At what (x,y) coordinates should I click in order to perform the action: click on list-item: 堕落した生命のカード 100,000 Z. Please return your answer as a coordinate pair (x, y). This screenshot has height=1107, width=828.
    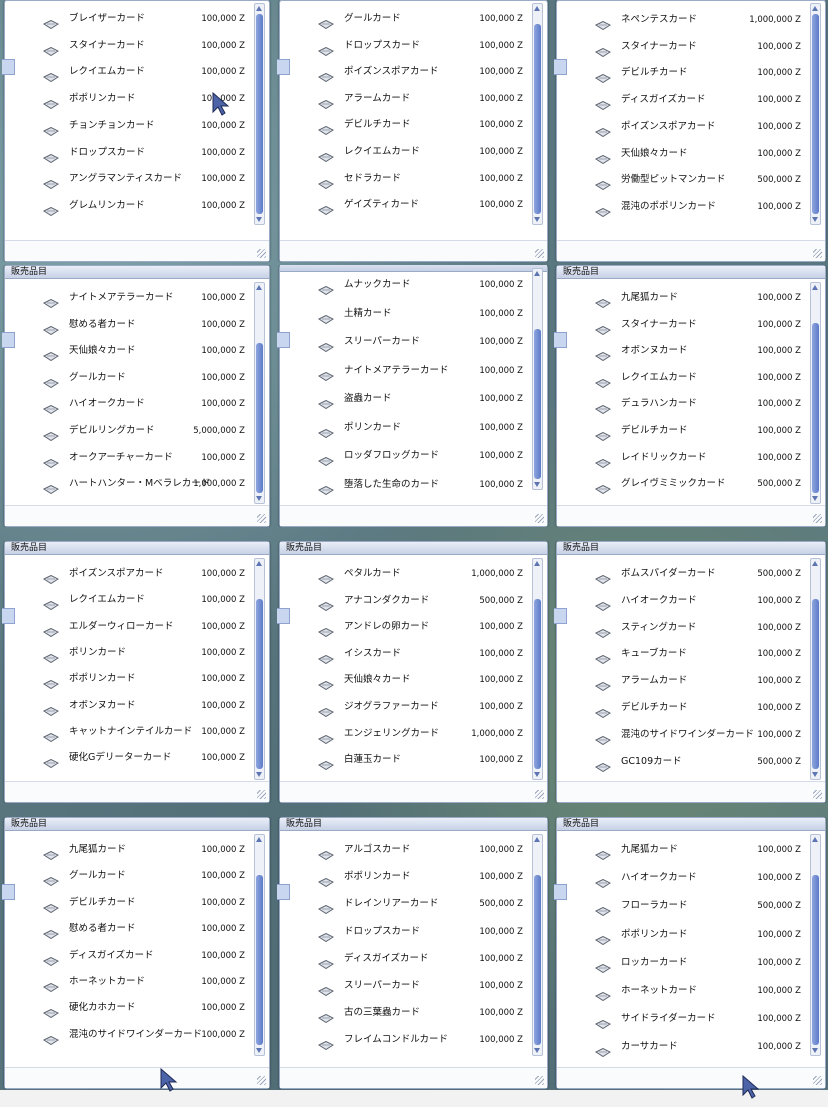
    Looking at the image, I should click on (404, 485).